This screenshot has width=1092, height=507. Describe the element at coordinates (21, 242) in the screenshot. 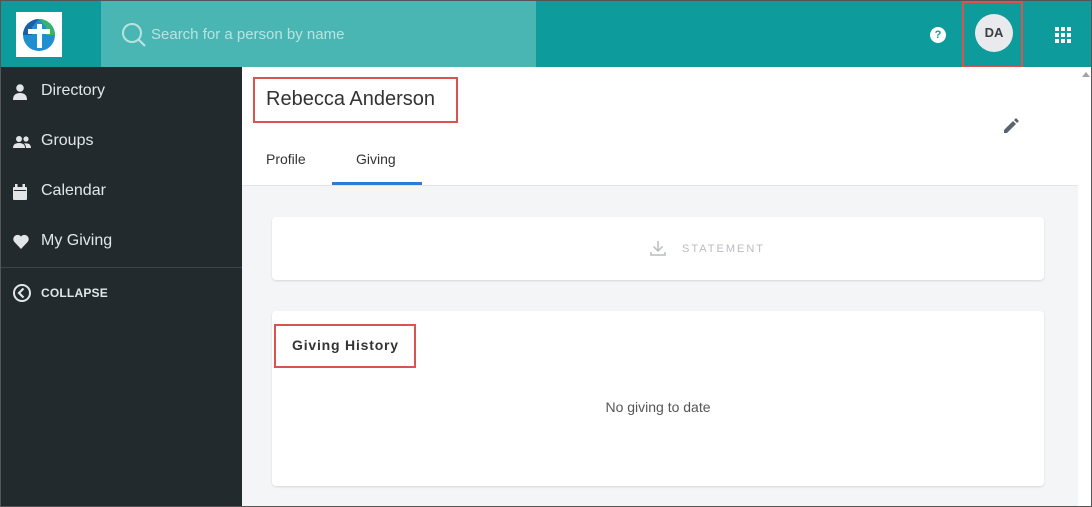

I see `heart-icon` at that location.